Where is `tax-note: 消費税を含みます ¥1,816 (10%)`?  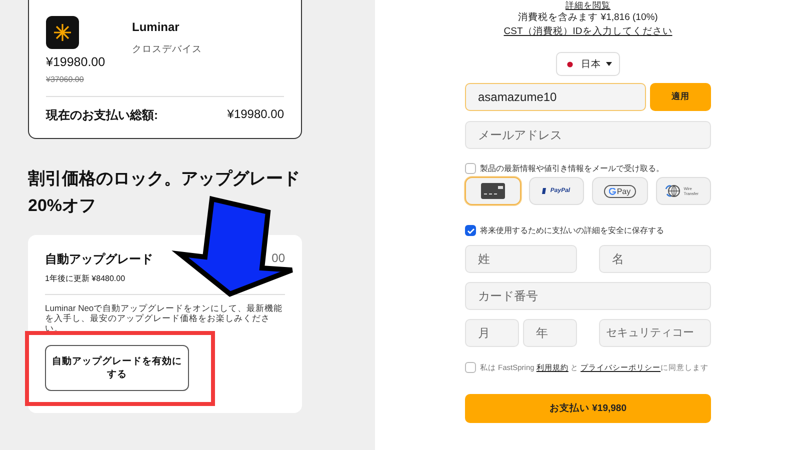 tax-note: 消費税を含みます ¥1,816 (10%) is located at coordinates (588, 18).